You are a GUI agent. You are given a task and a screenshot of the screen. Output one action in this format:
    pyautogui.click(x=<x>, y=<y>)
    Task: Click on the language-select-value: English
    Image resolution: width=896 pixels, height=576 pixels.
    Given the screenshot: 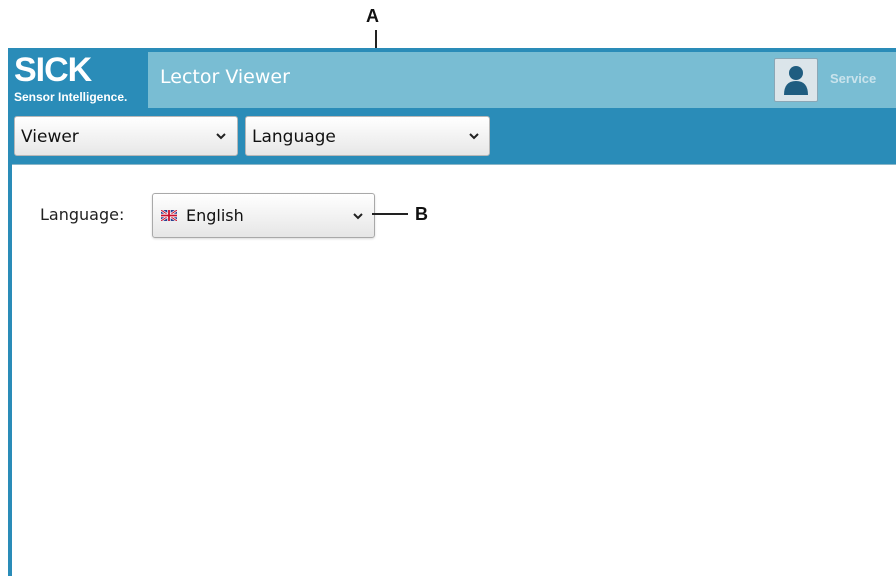 What is the action you would take?
    pyautogui.click(x=215, y=215)
    